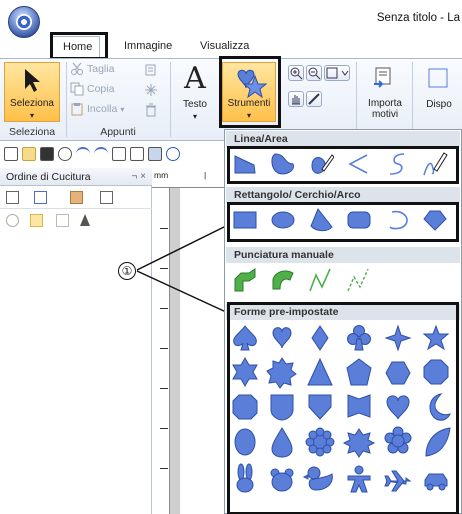 Image resolution: width=462 pixels, height=514 pixels. I want to click on pane-title: Ordine di Cucitura ¬ ×, so click(76, 177).